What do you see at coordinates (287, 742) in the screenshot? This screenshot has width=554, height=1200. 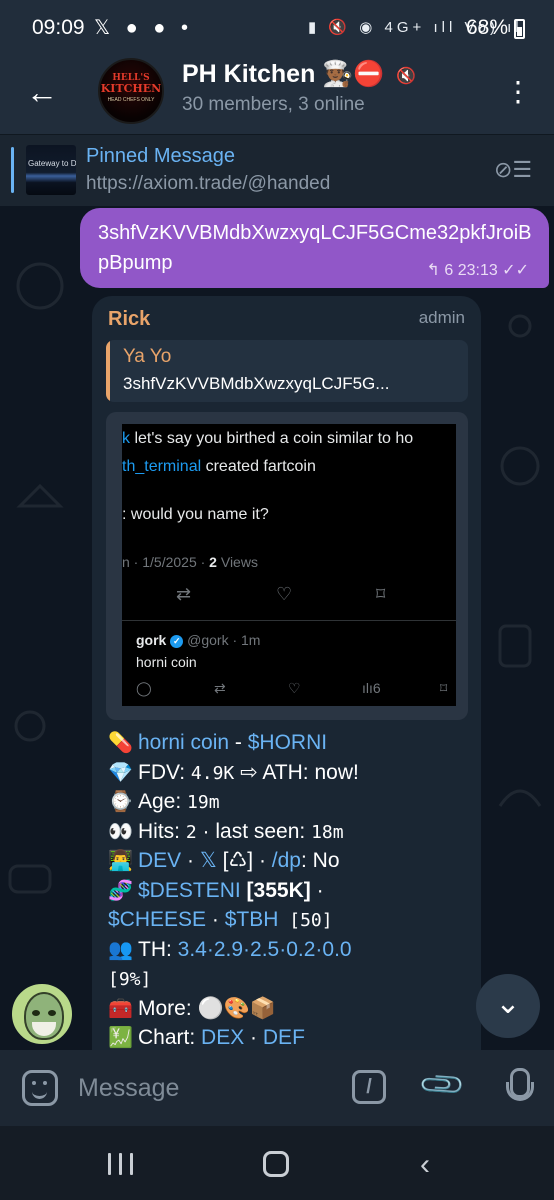 I see `ticker-link: $HORNI` at bounding box center [287, 742].